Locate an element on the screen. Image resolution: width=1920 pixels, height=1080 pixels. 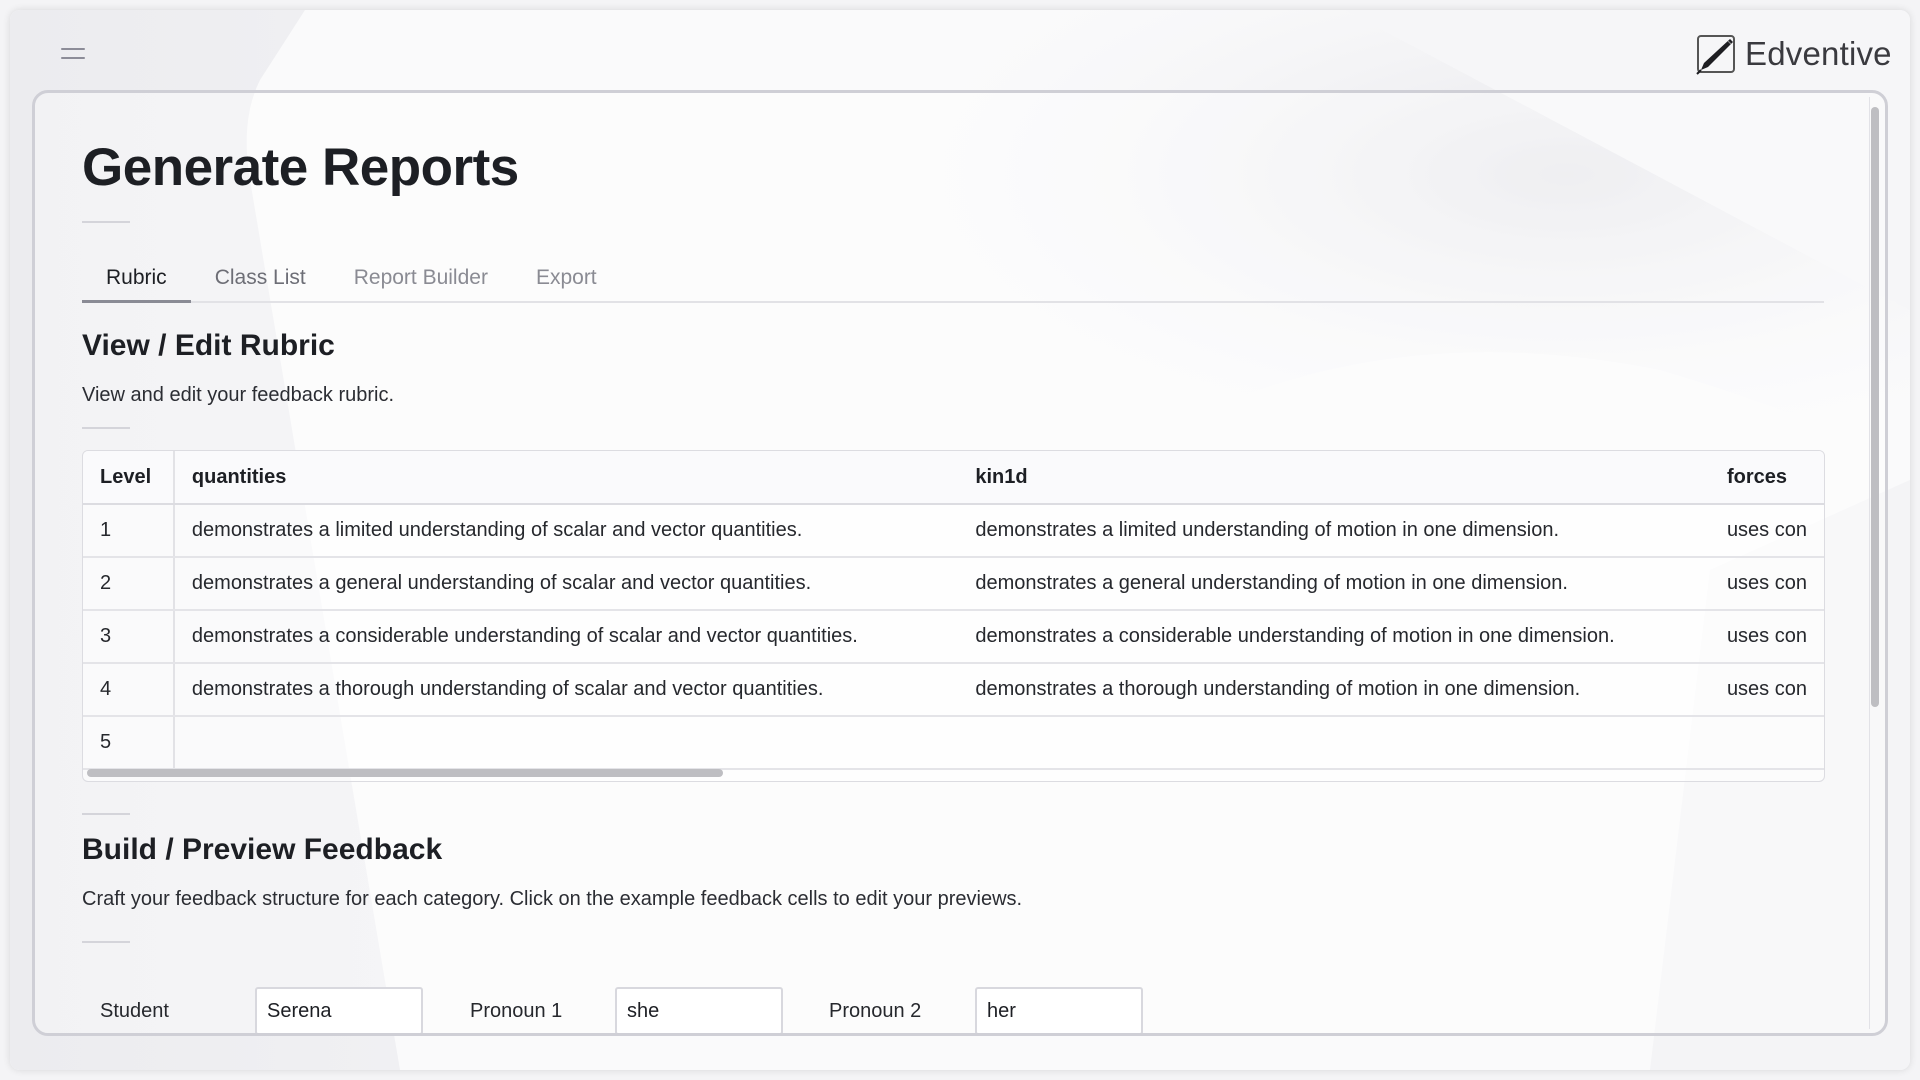
hamburger-menu-icon is located at coordinates (74, 54).